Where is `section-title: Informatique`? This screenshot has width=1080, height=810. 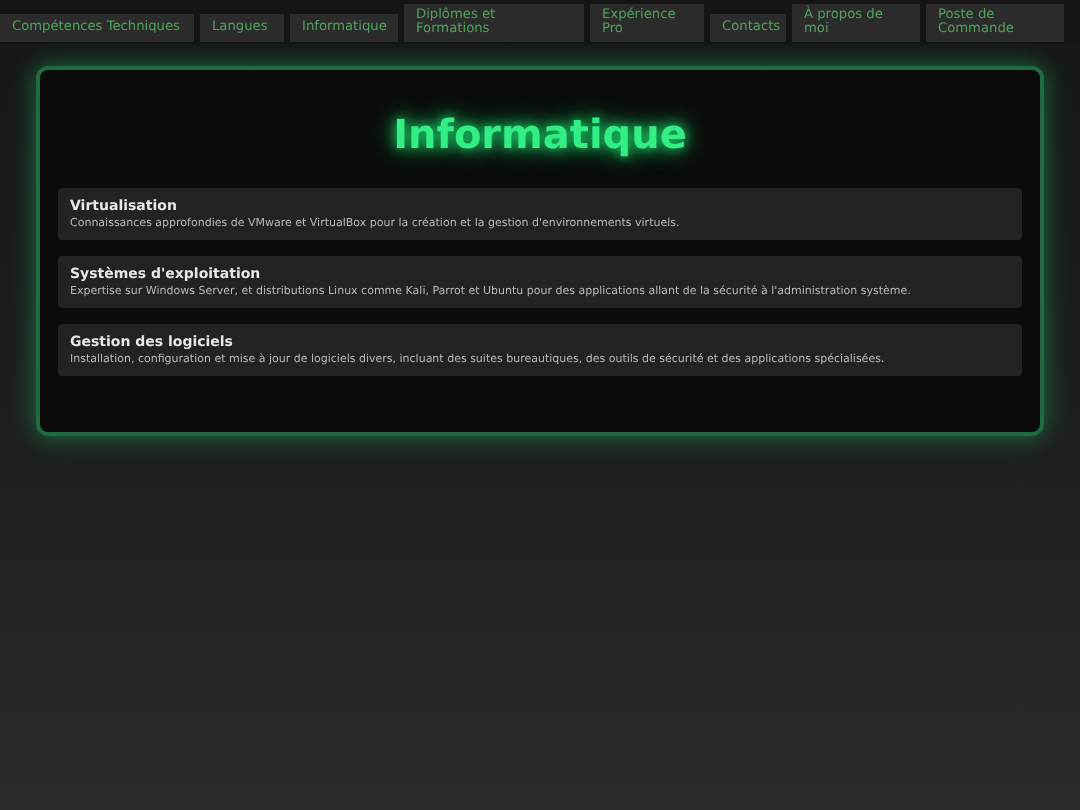
section-title: Informatique is located at coordinates (540, 134).